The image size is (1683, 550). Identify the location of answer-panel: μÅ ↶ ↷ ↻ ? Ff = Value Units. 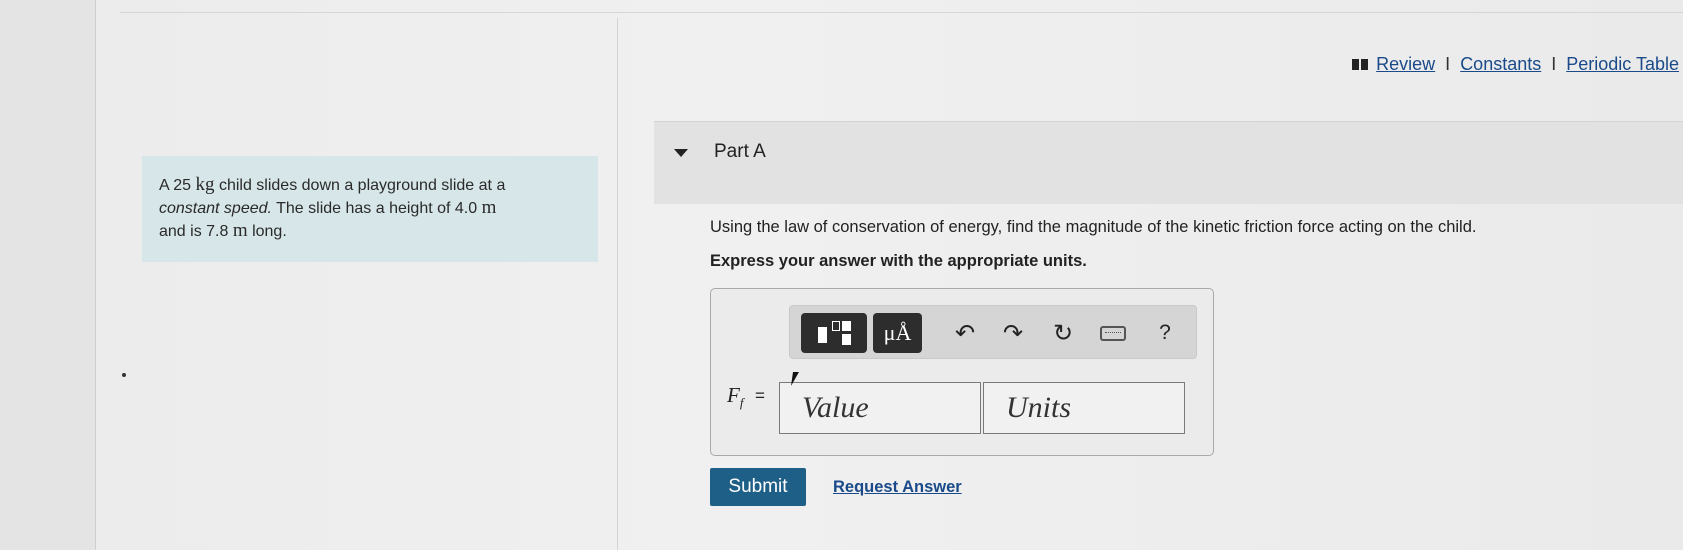
(962, 372).